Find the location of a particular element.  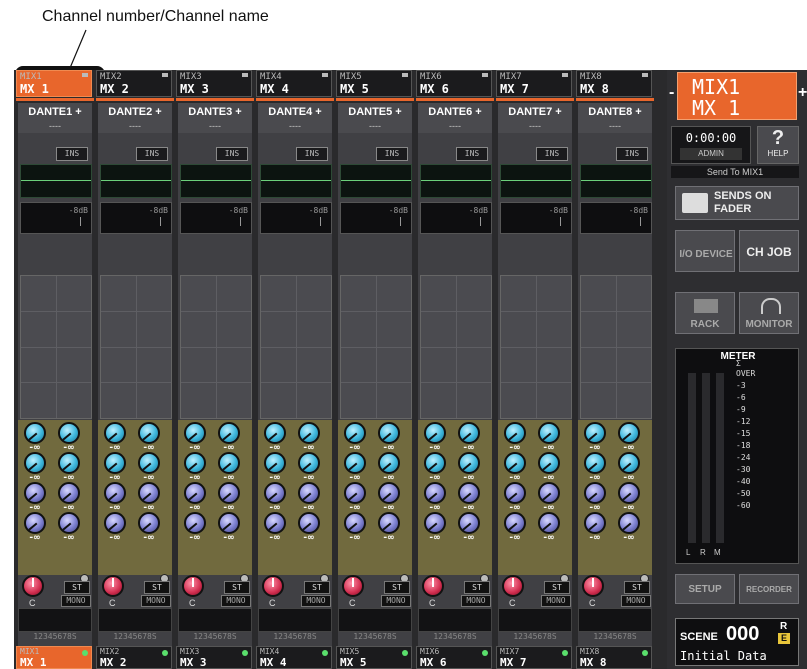

sends-on-fader-button: SENDS ON FADER is located at coordinates (737, 203).